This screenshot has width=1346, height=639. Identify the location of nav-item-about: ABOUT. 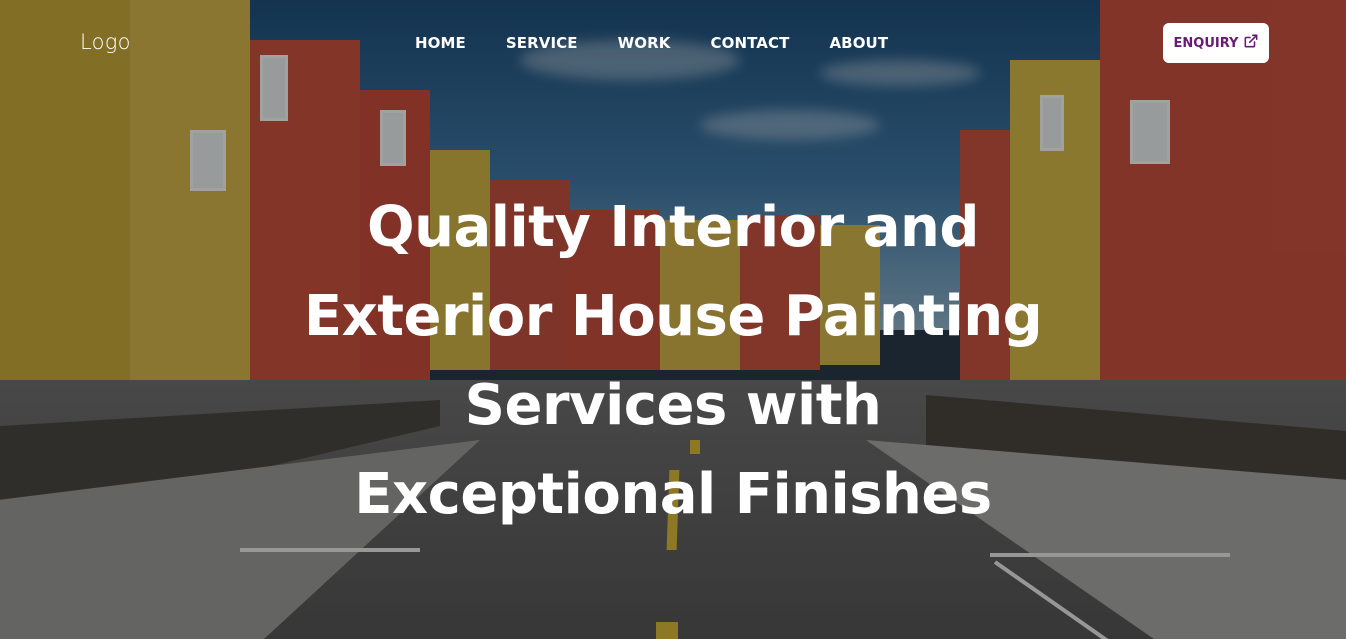
(858, 43).